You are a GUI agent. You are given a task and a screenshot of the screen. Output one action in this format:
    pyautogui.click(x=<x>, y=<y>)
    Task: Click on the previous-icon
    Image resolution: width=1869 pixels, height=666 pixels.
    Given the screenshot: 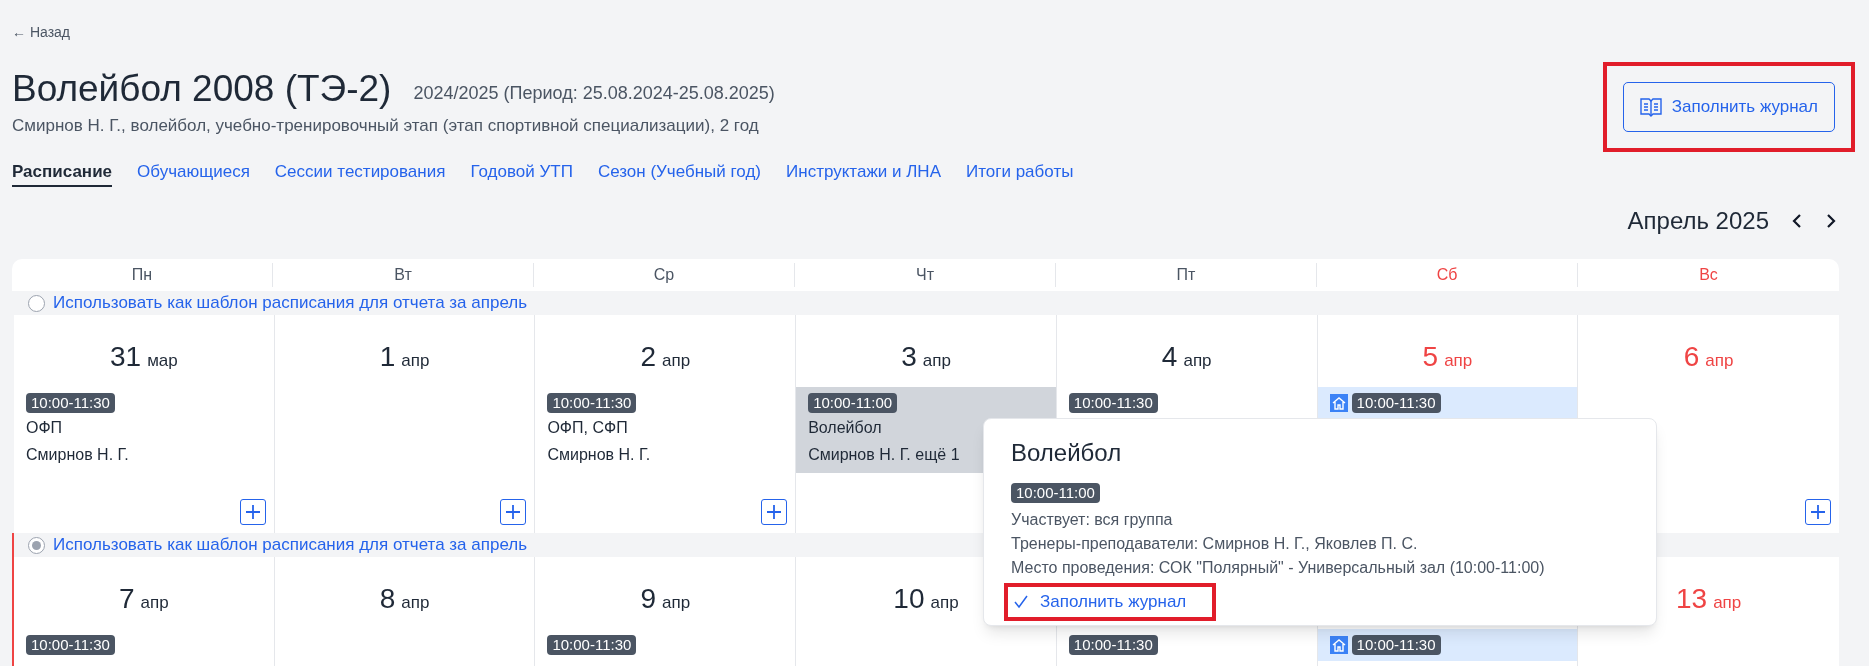 What is the action you would take?
    pyautogui.click(x=1797, y=221)
    